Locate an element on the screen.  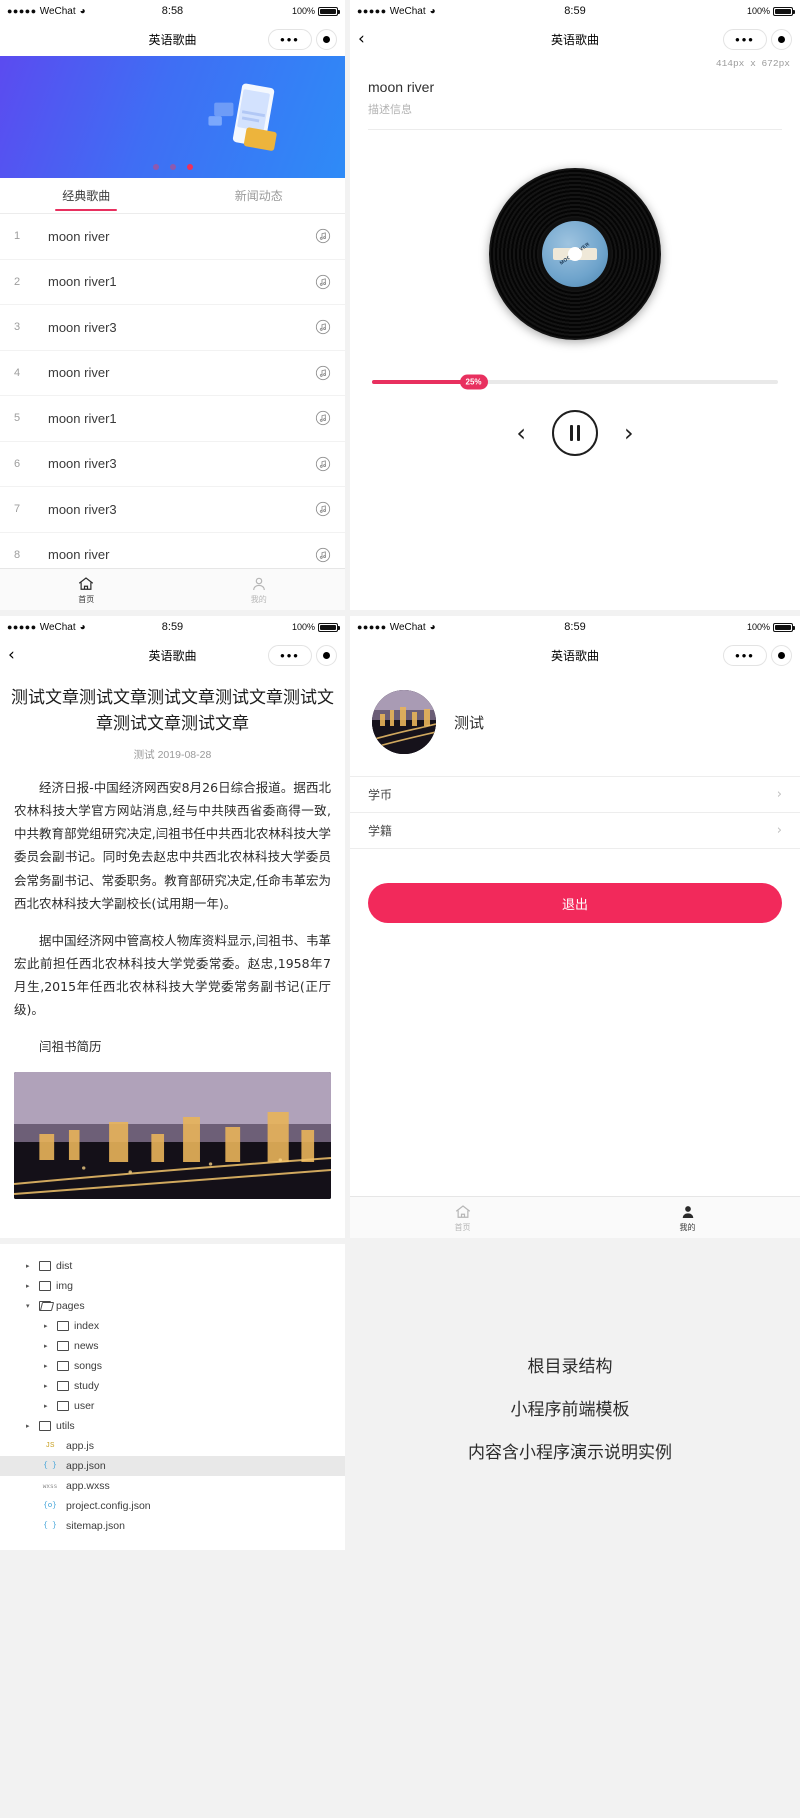
progress-knob: 25% is located at coordinates (473, 382).